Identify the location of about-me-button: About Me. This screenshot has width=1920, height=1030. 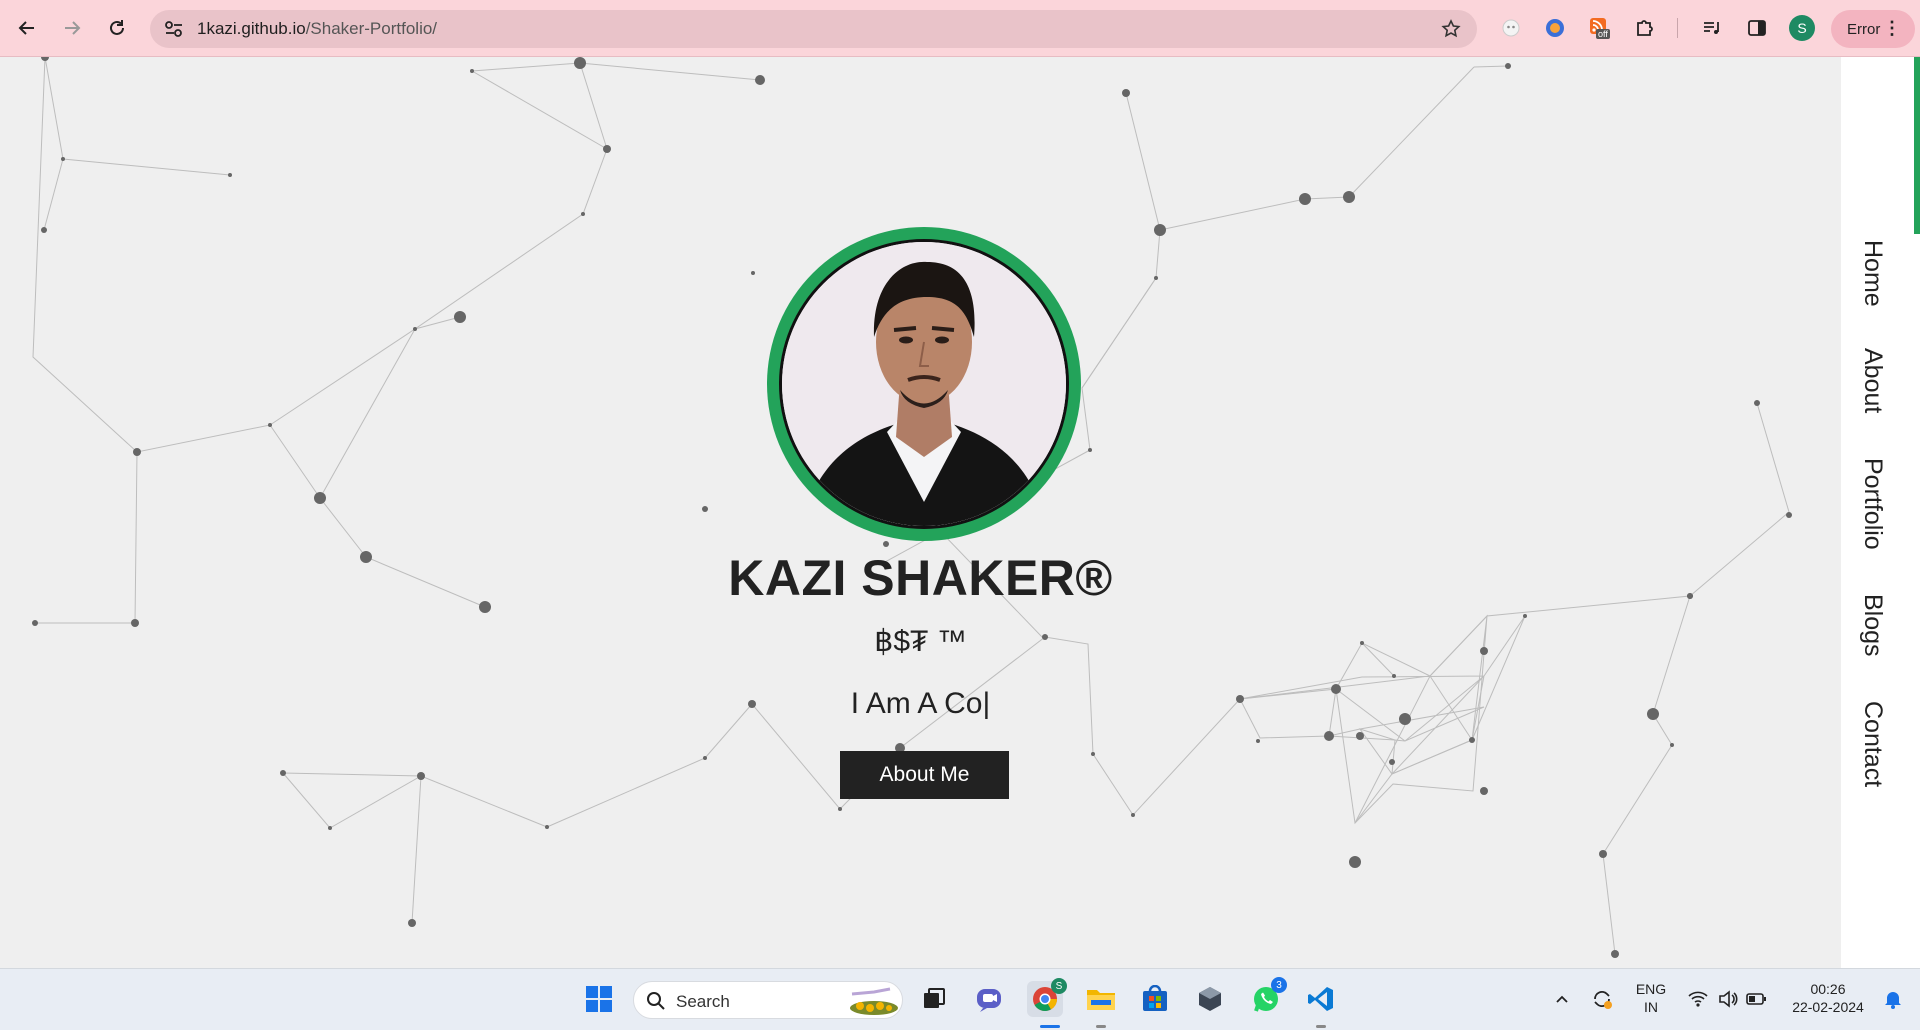
(924, 775).